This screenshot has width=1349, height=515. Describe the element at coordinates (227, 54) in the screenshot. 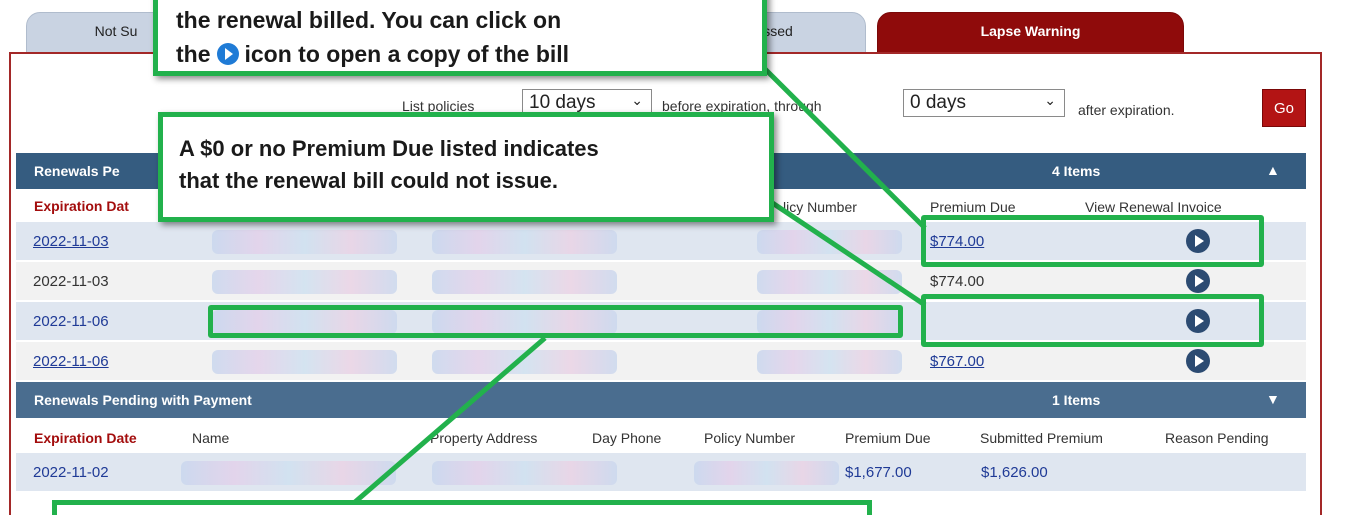

I see `play-icon` at that location.